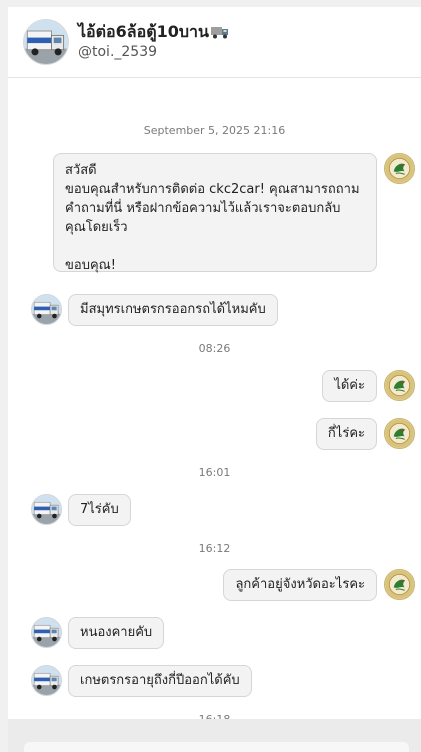 This screenshot has width=421, height=752. Describe the element at coordinates (173, 310) in the screenshot. I see `incoming-message: มีสมุทรเกษตรกรออกรถได้ไหมคับ` at that location.